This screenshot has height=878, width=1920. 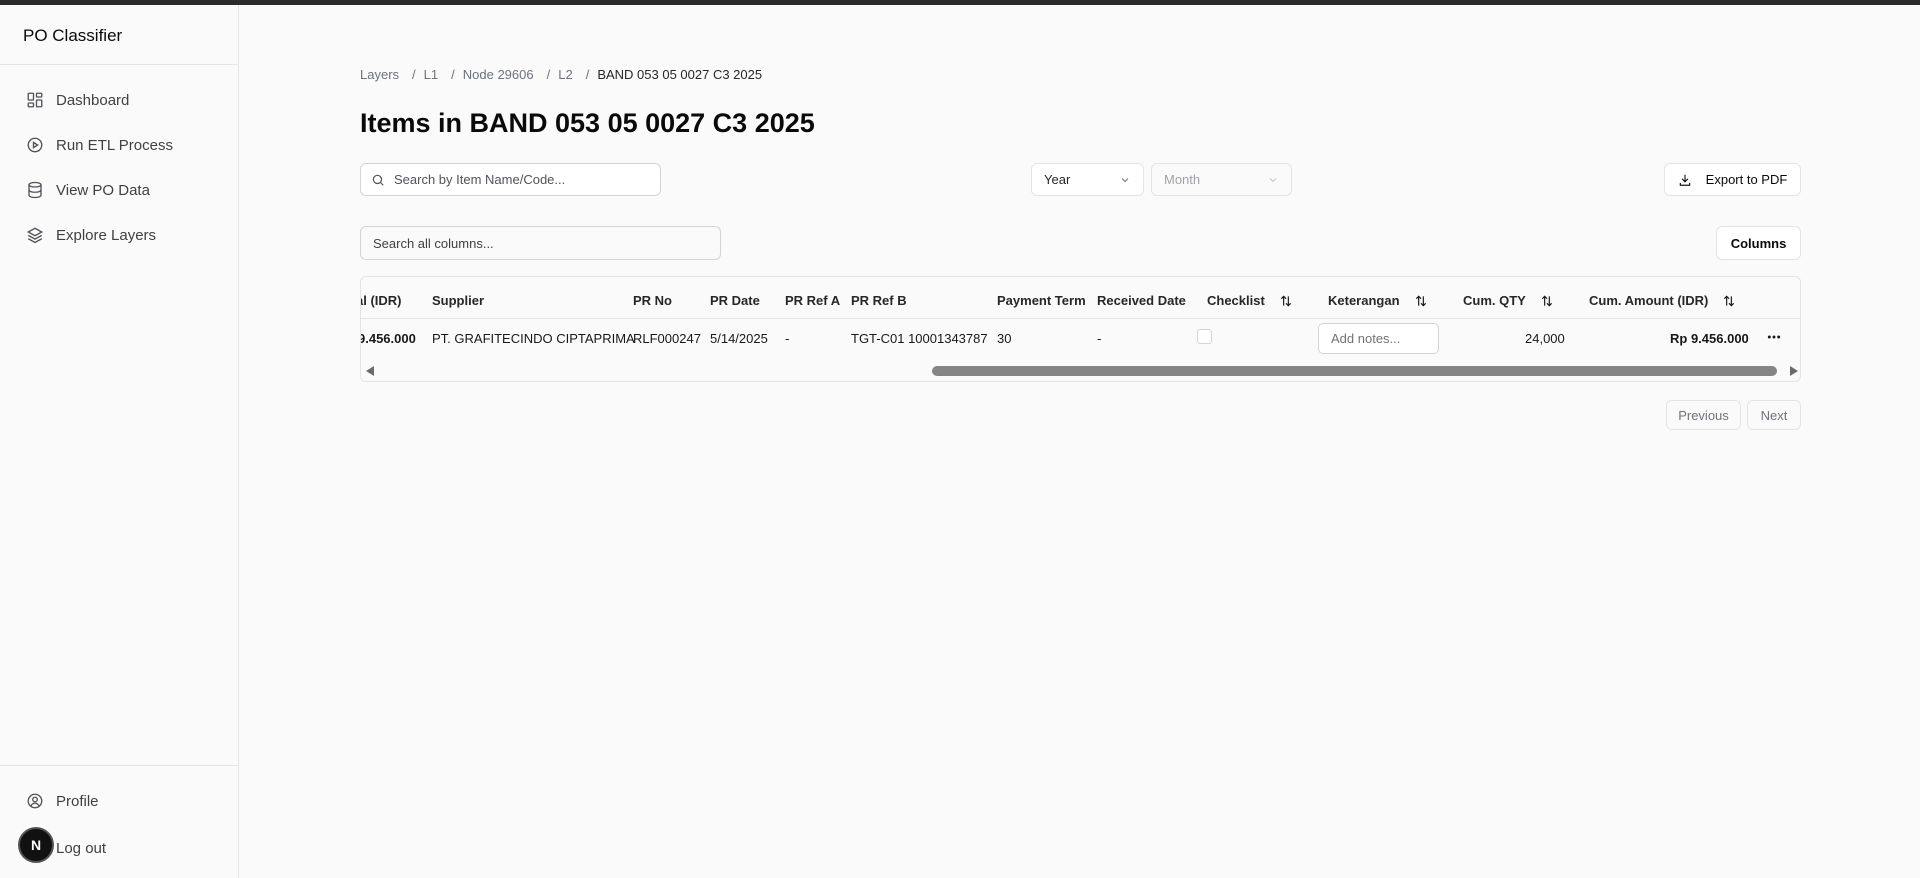 What do you see at coordinates (35, 235) in the screenshot?
I see `layers-icon` at bounding box center [35, 235].